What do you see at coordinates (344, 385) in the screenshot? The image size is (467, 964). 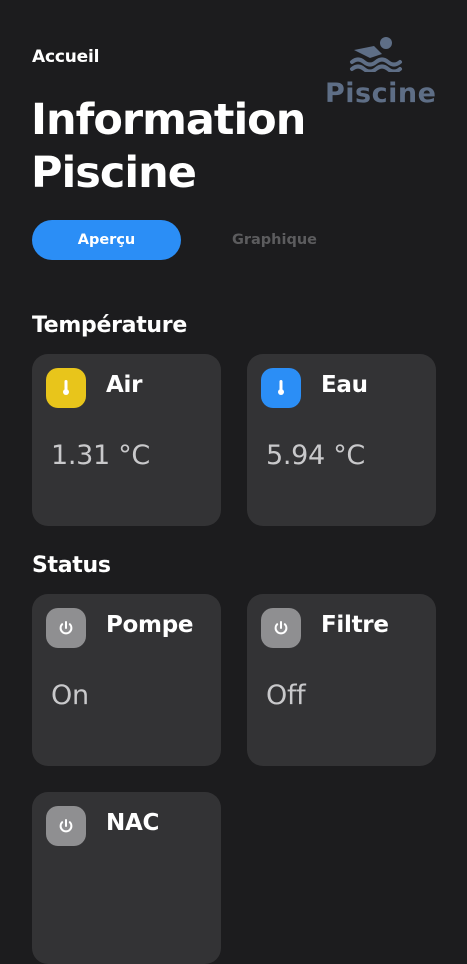 I see `card-label: Eau` at bounding box center [344, 385].